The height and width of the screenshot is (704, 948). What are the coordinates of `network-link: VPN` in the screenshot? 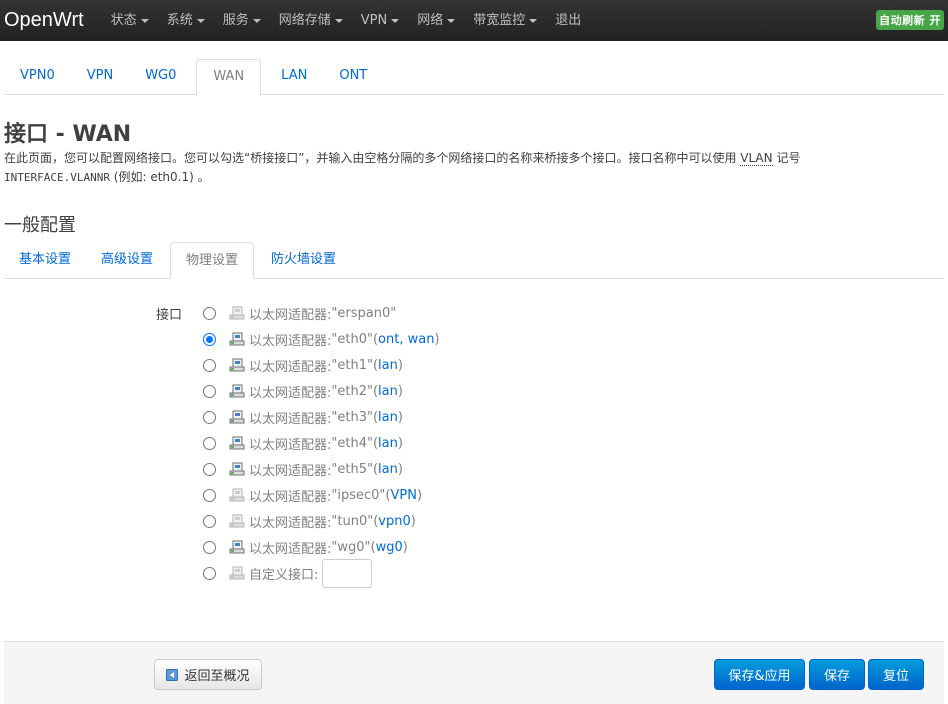 It's located at (403, 495).